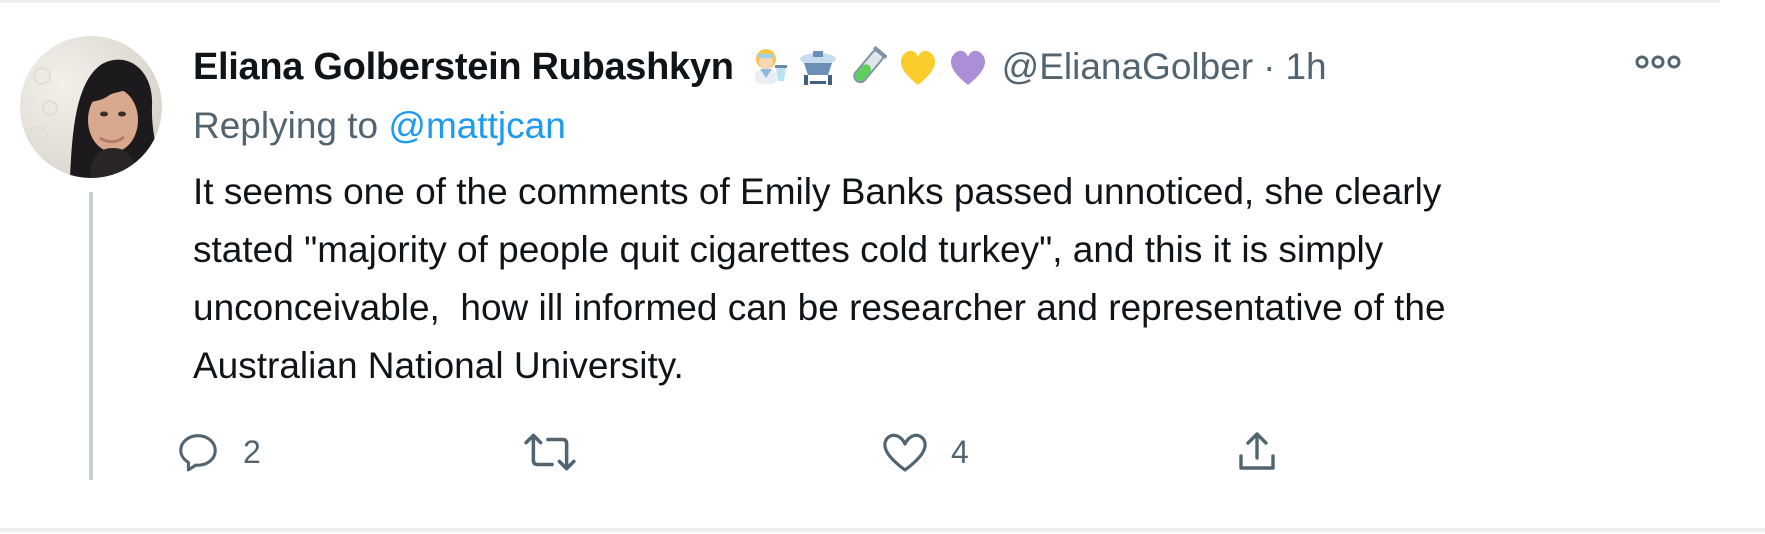 Image resolution: width=1765 pixels, height=534 pixels. Describe the element at coordinates (463, 67) in the screenshot. I see `author-name: Eliana Golberstein Rubashkyn` at that location.